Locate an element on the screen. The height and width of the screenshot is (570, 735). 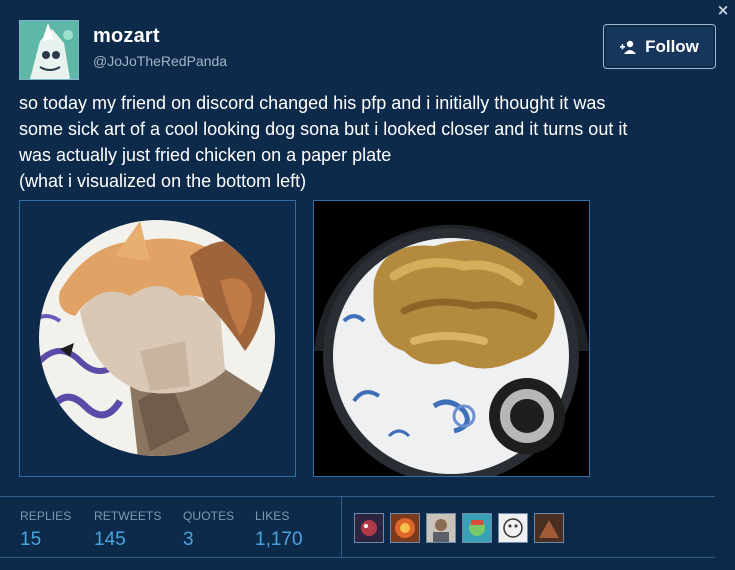
author-avatar is located at coordinates (49, 50).